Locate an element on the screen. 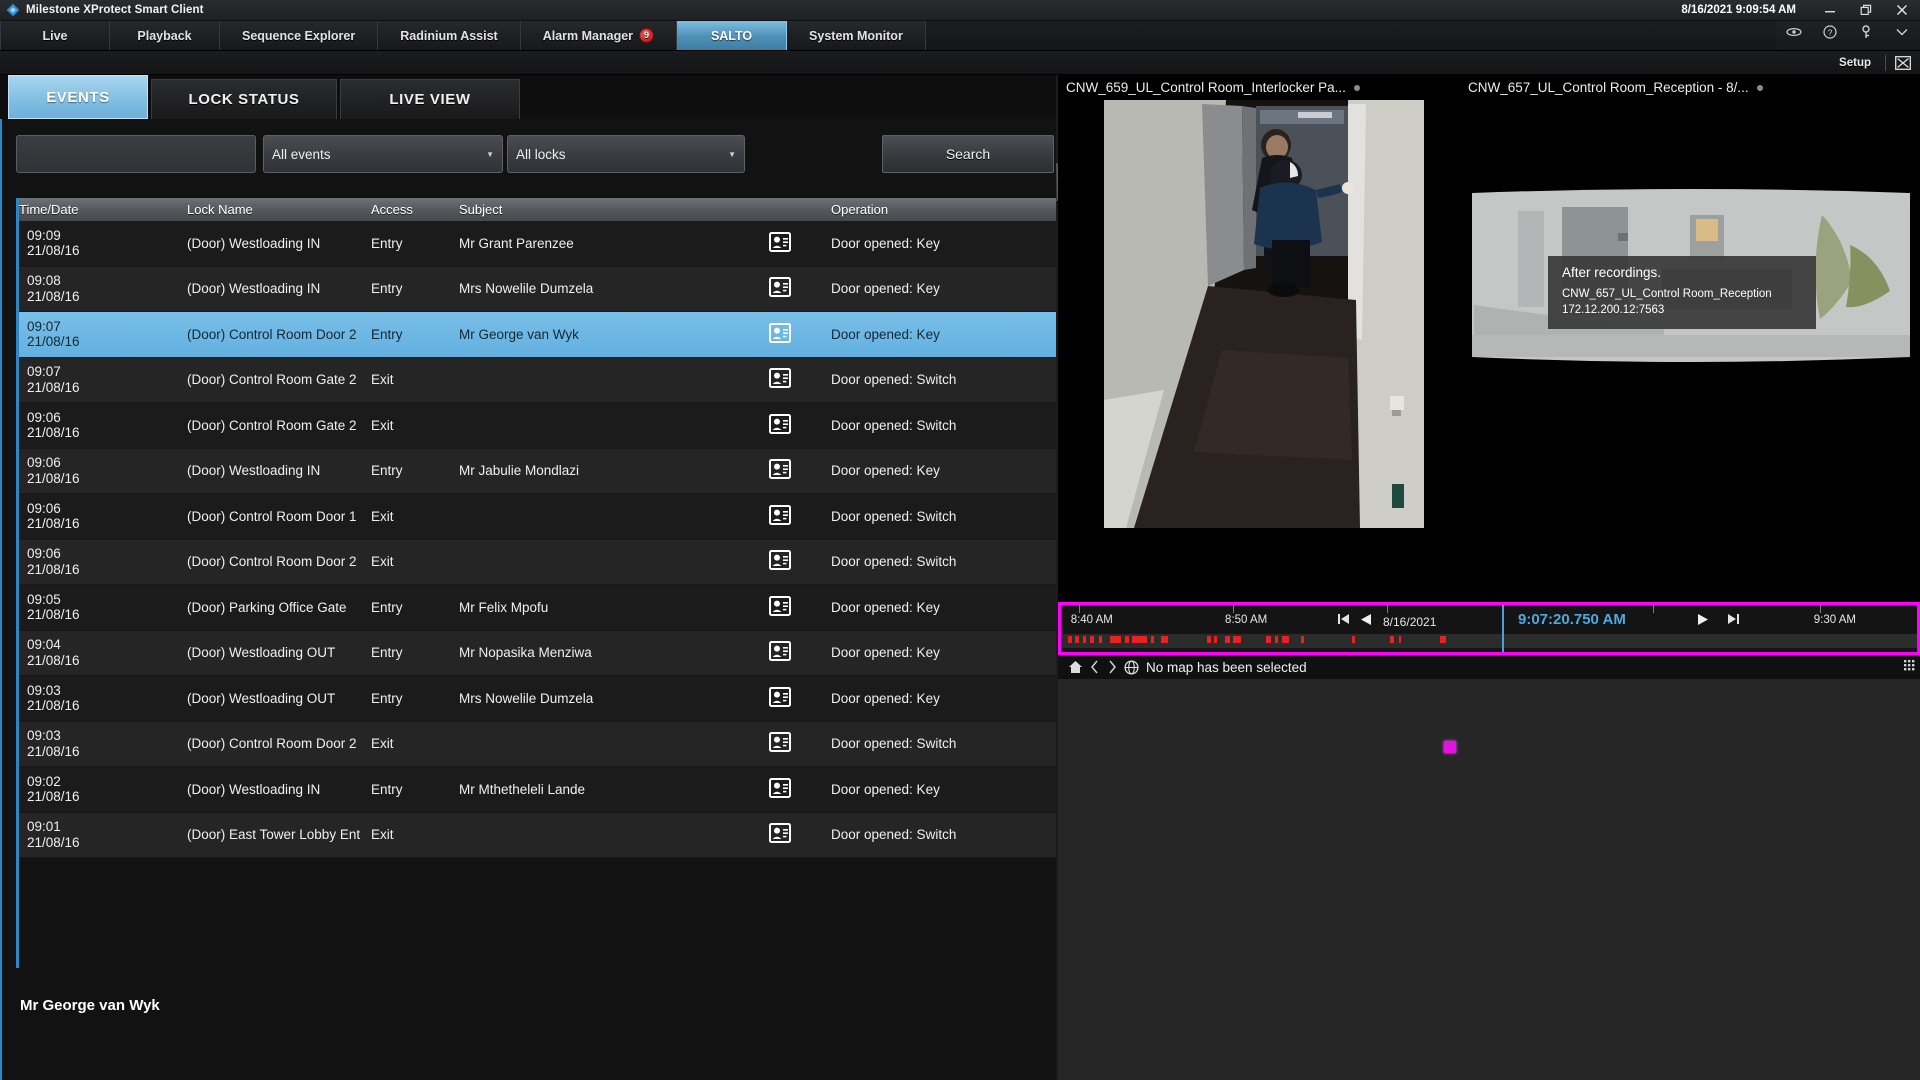  tab-label: Alarm Manager is located at coordinates (588, 35).